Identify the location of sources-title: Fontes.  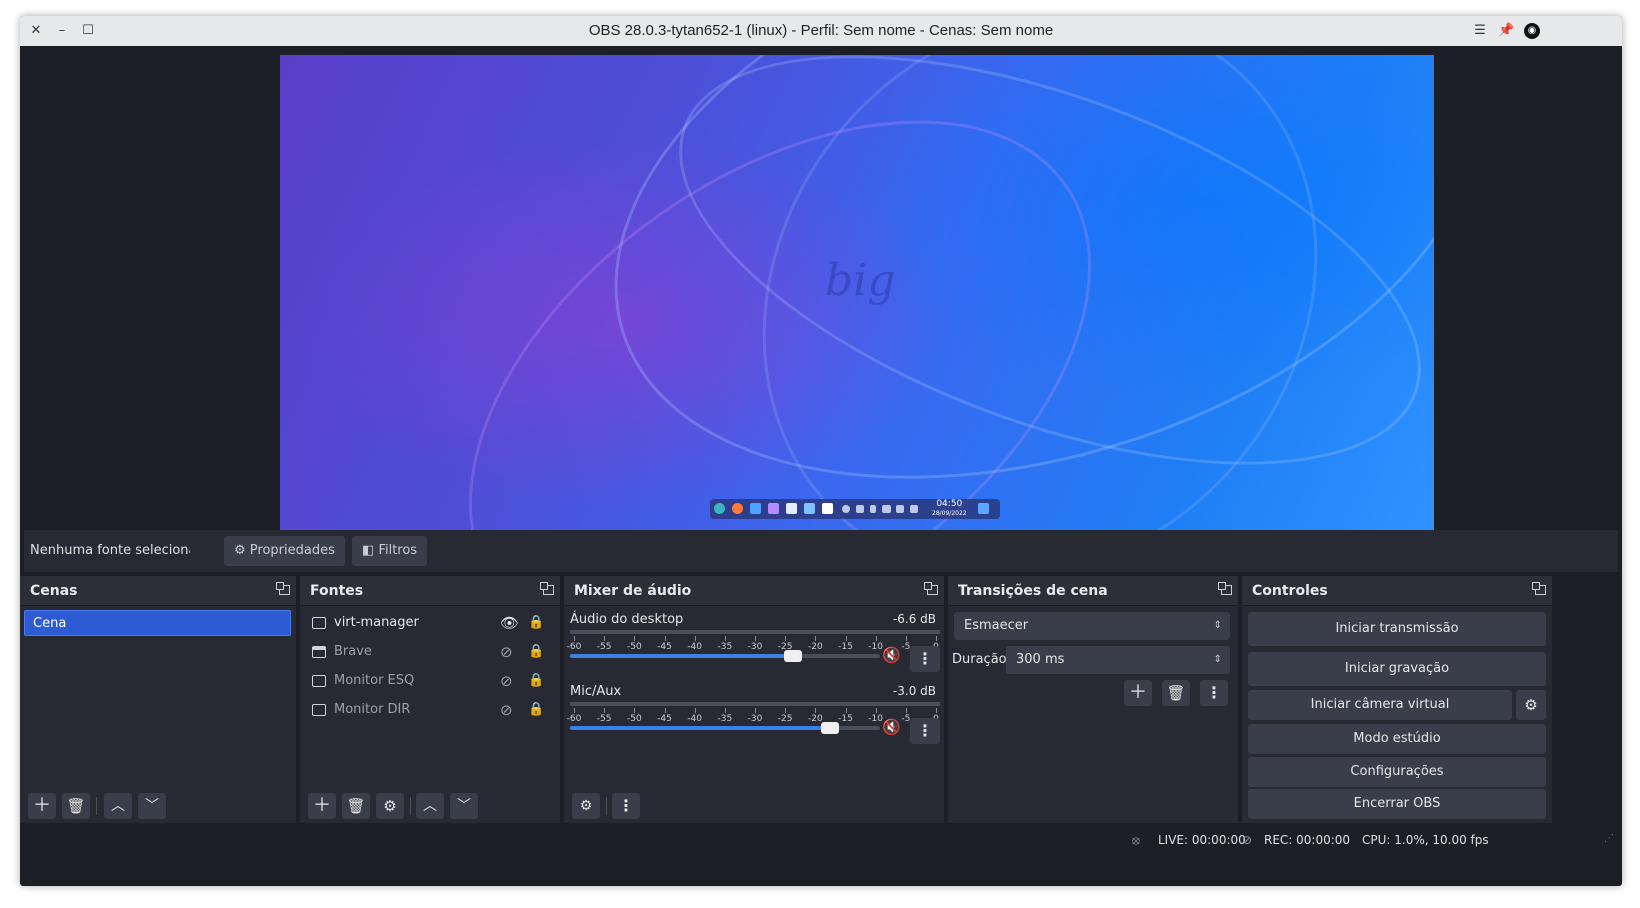
(337, 591).